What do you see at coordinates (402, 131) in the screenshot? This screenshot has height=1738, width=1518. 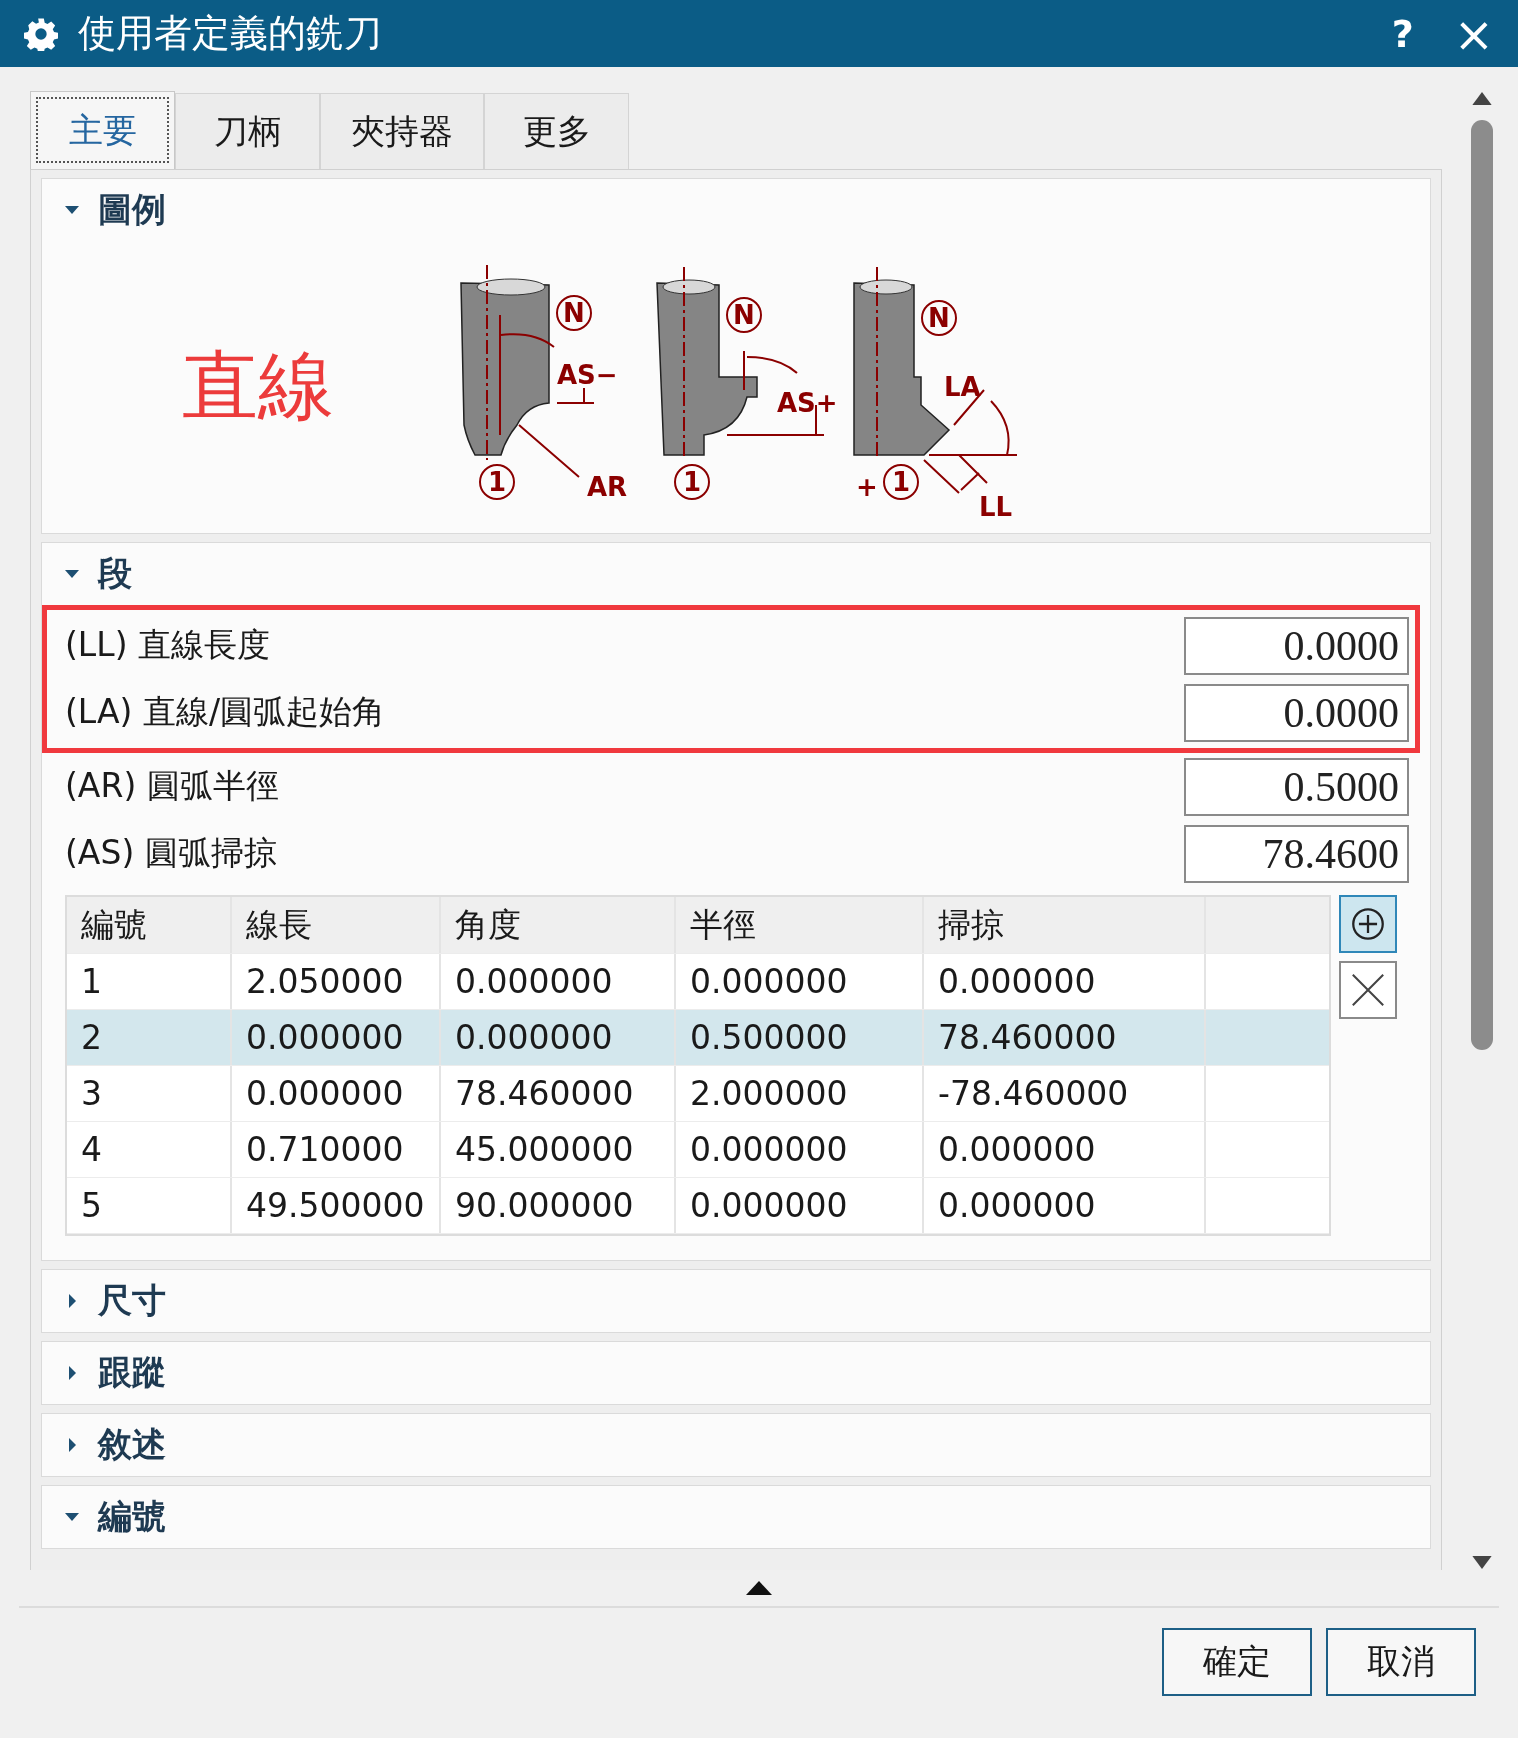 I see `tab: 夾持器` at bounding box center [402, 131].